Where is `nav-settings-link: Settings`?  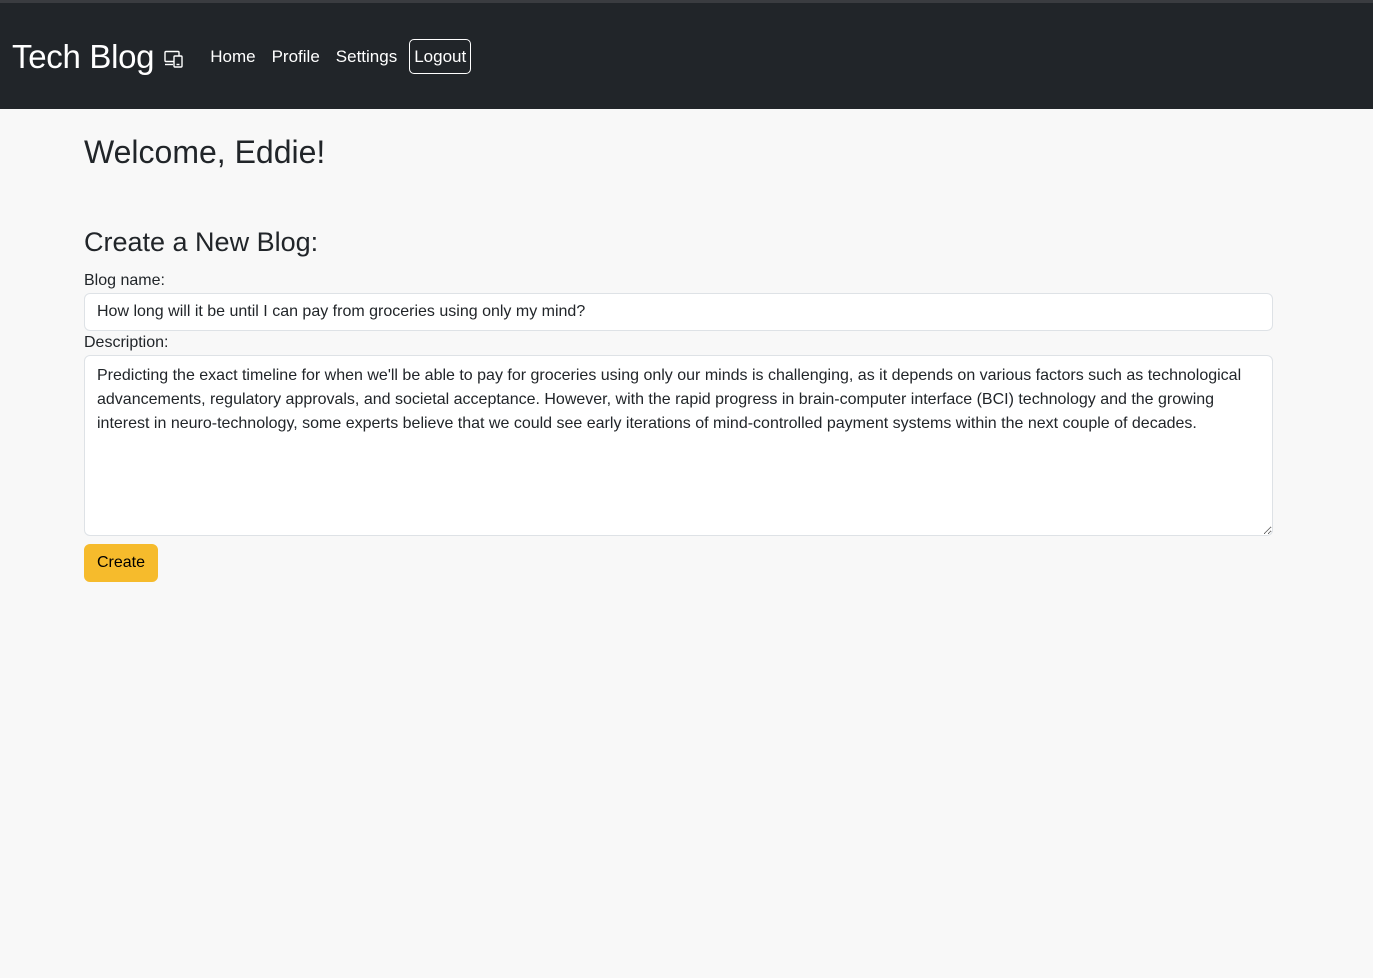 nav-settings-link: Settings is located at coordinates (366, 56).